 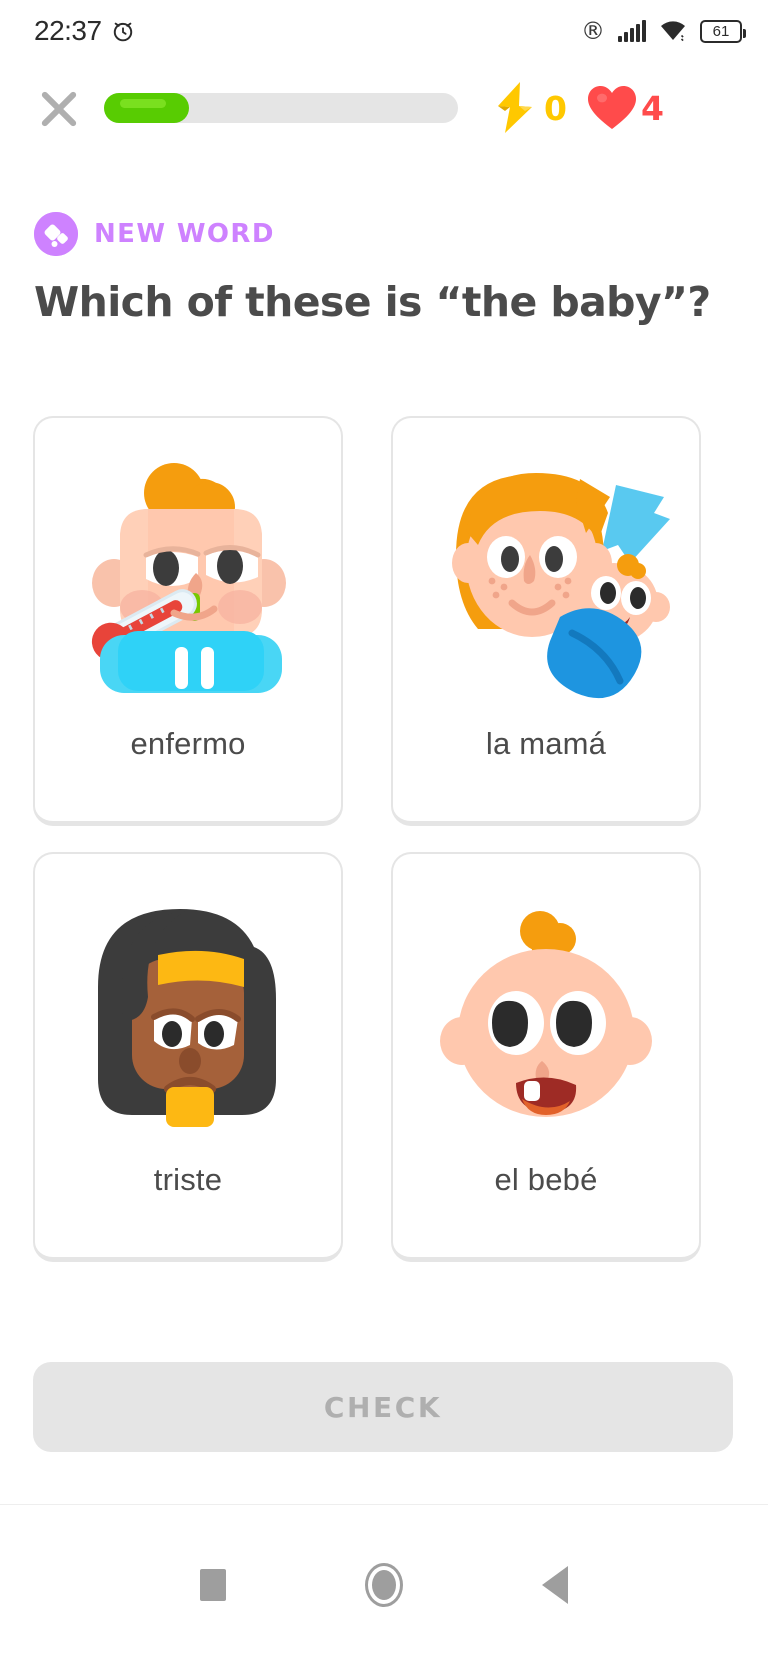 I want to click on lesson-progress-fill, so click(x=146, y=108).